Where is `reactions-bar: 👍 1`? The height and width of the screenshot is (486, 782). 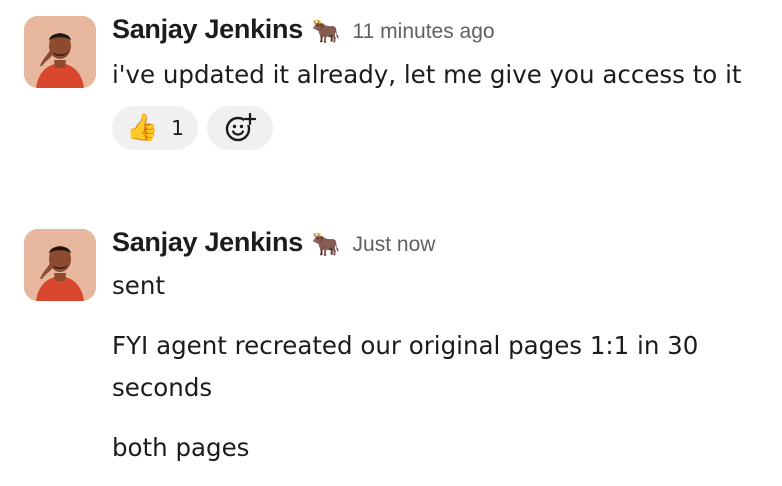 reactions-bar: 👍 1 is located at coordinates (437, 128).